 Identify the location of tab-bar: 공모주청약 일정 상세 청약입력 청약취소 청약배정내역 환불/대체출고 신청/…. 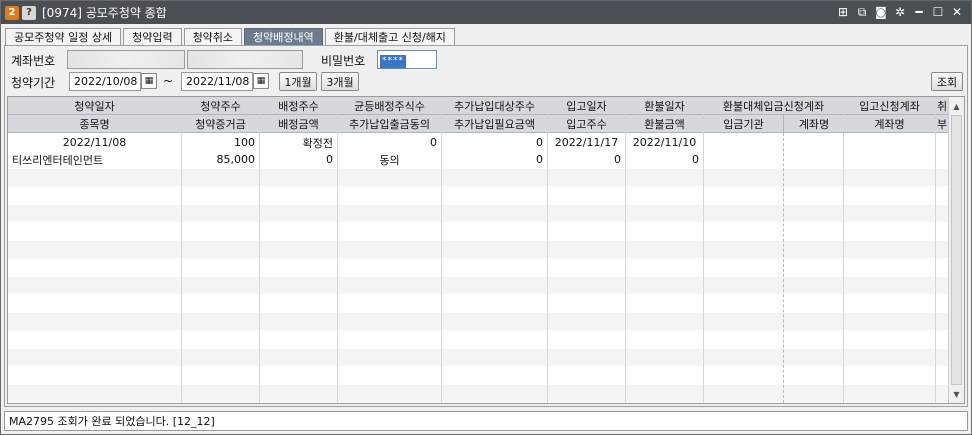
(231, 36).